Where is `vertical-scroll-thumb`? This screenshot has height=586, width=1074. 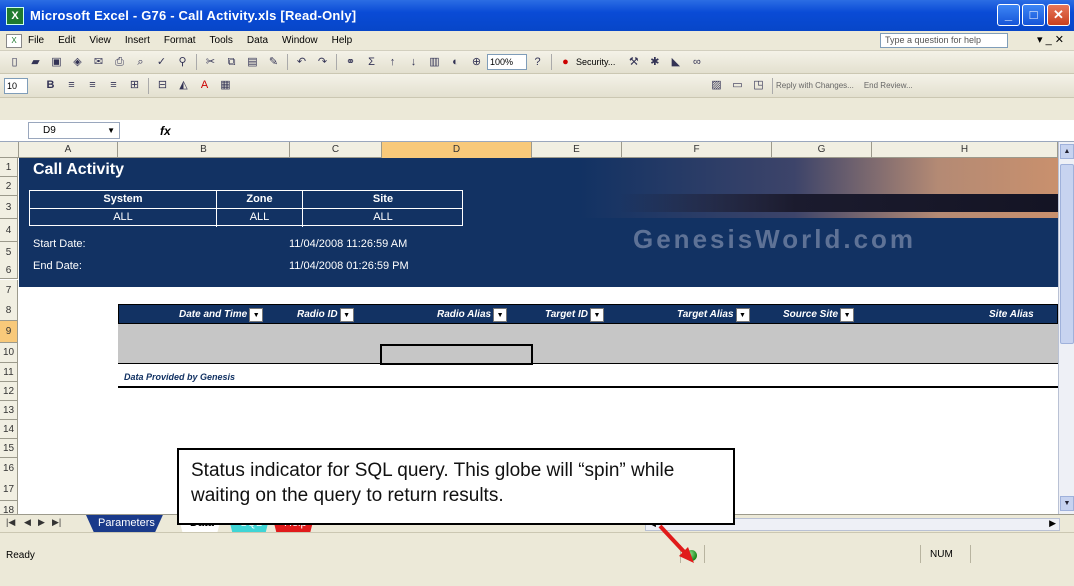 vertical-scroll-thumb is located at coordinates (1067, 254).